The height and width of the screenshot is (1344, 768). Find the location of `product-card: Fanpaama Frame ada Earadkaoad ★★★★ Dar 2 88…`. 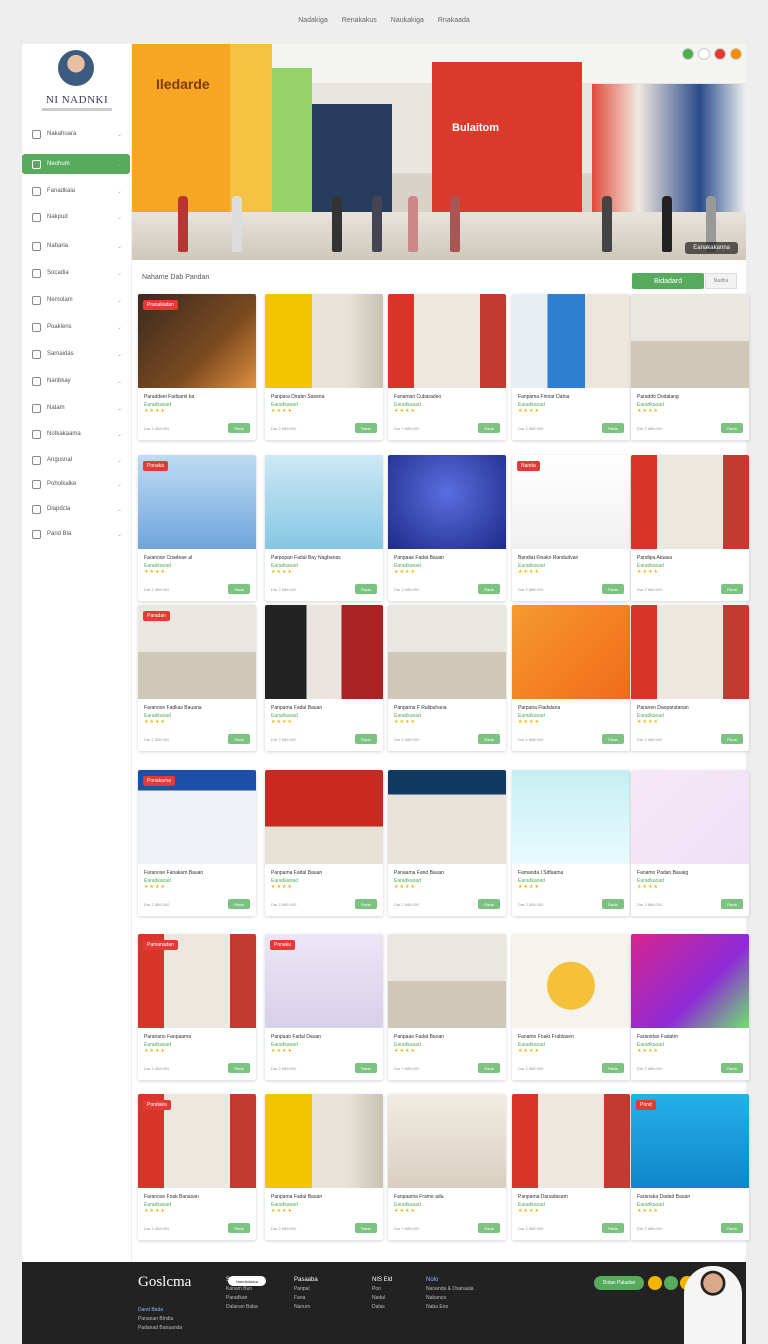

product-card: Fanpaama Frame ada Earadkaoad ★★★★ Dar 2 88… is located at coordinates (447, 1167).